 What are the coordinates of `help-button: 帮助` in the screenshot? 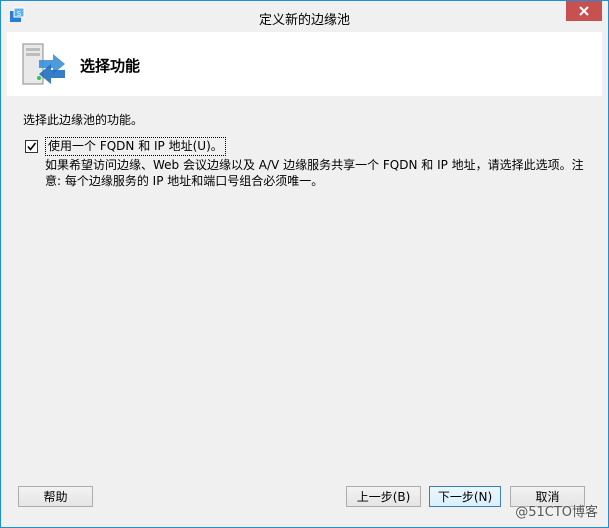 It's located at (55, 496).